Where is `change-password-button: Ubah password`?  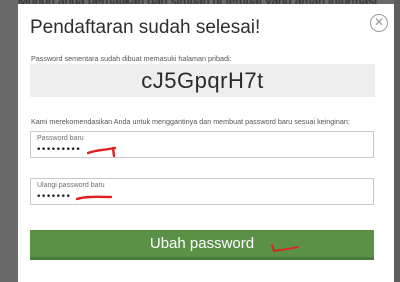 change-password-button: Ubah password is located at coordinates (202, 245).